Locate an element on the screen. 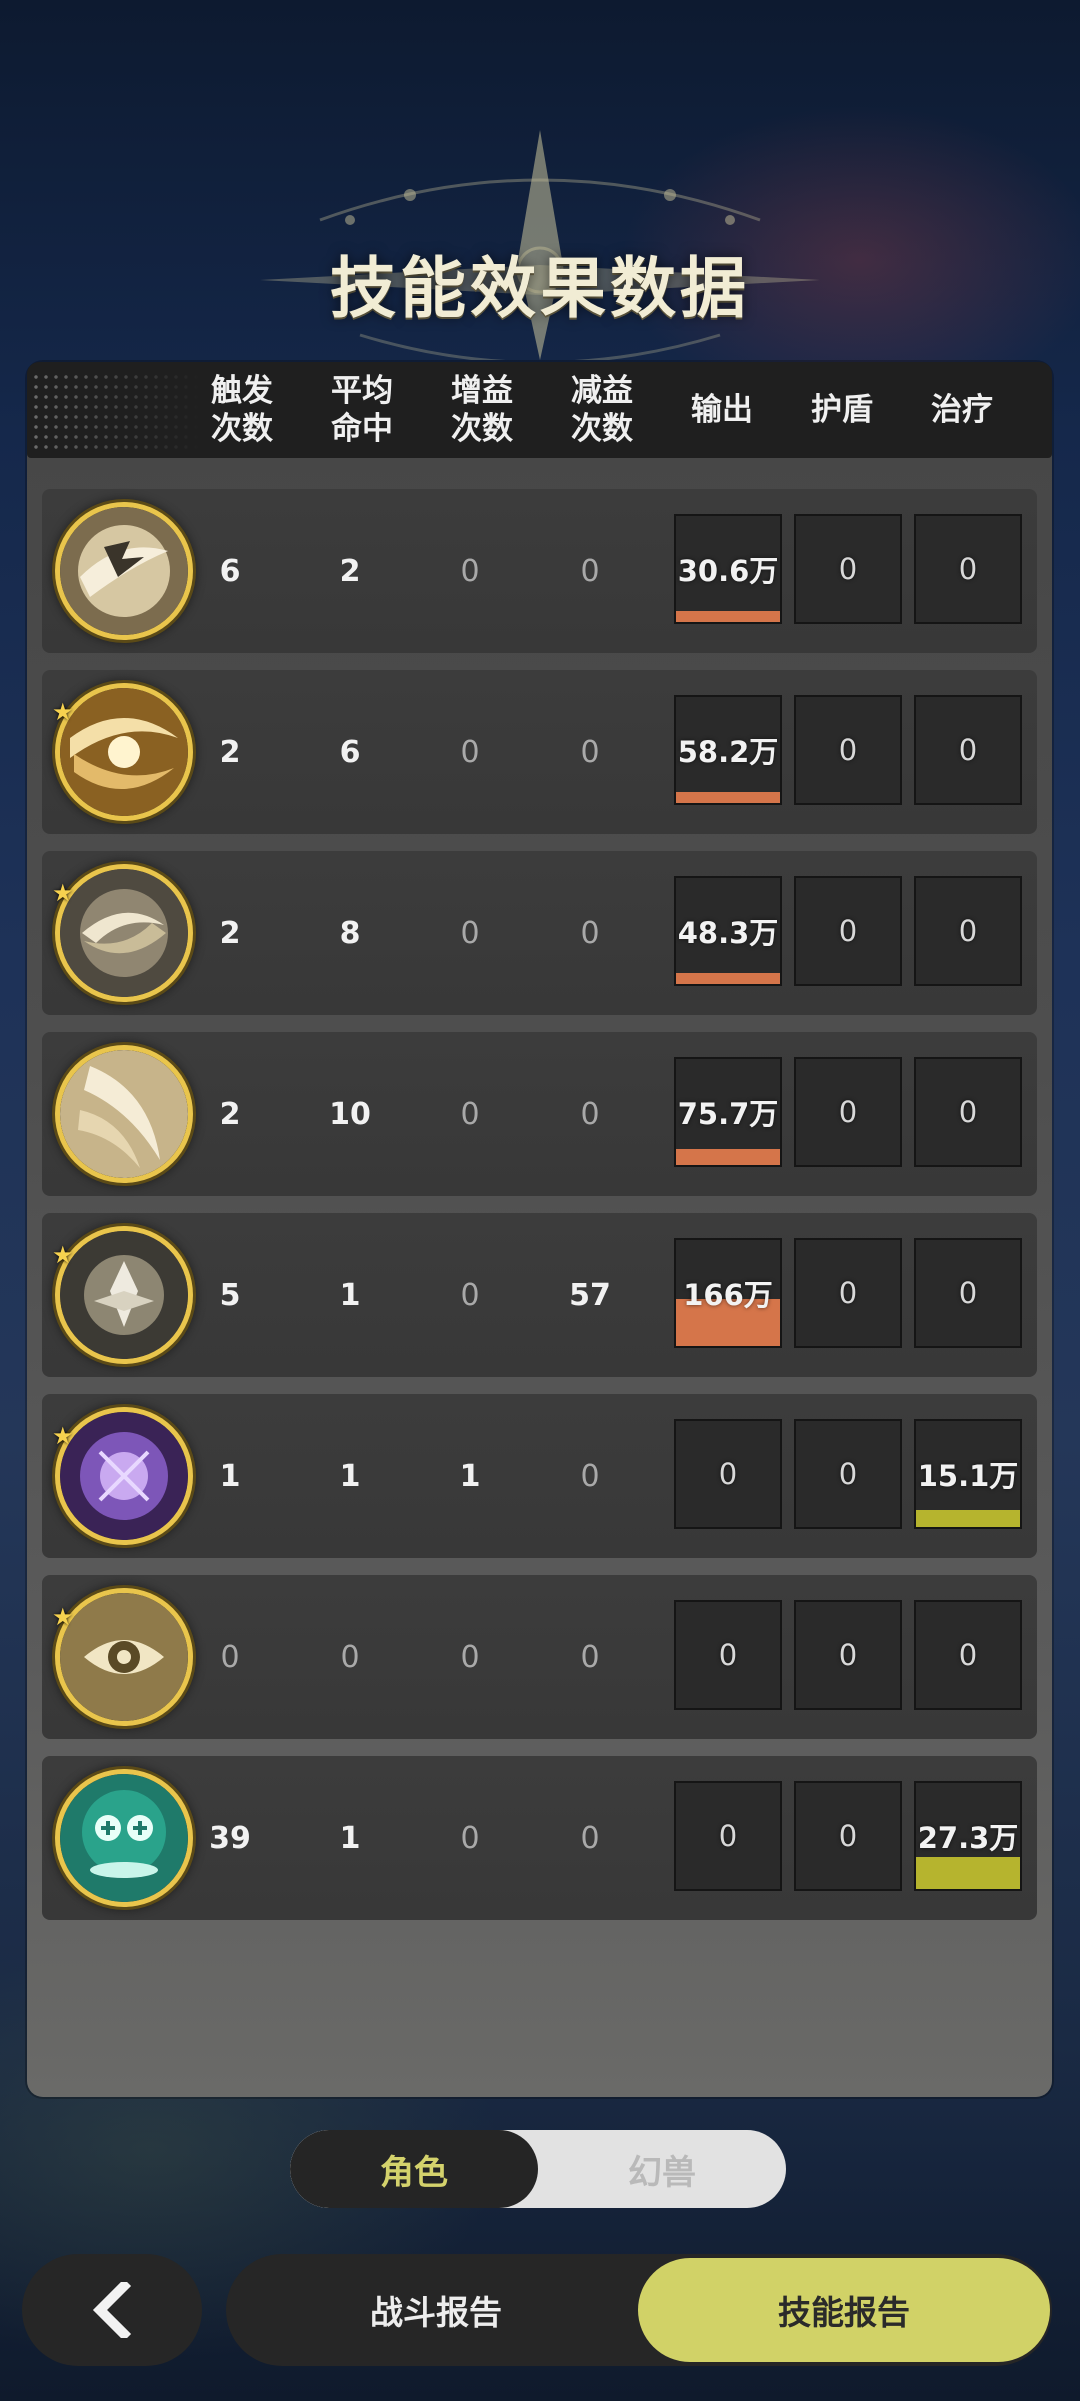 The height and width of the screenshot is (2401, 1080). eye-skill-icon is located at coordinates (124, 1657).